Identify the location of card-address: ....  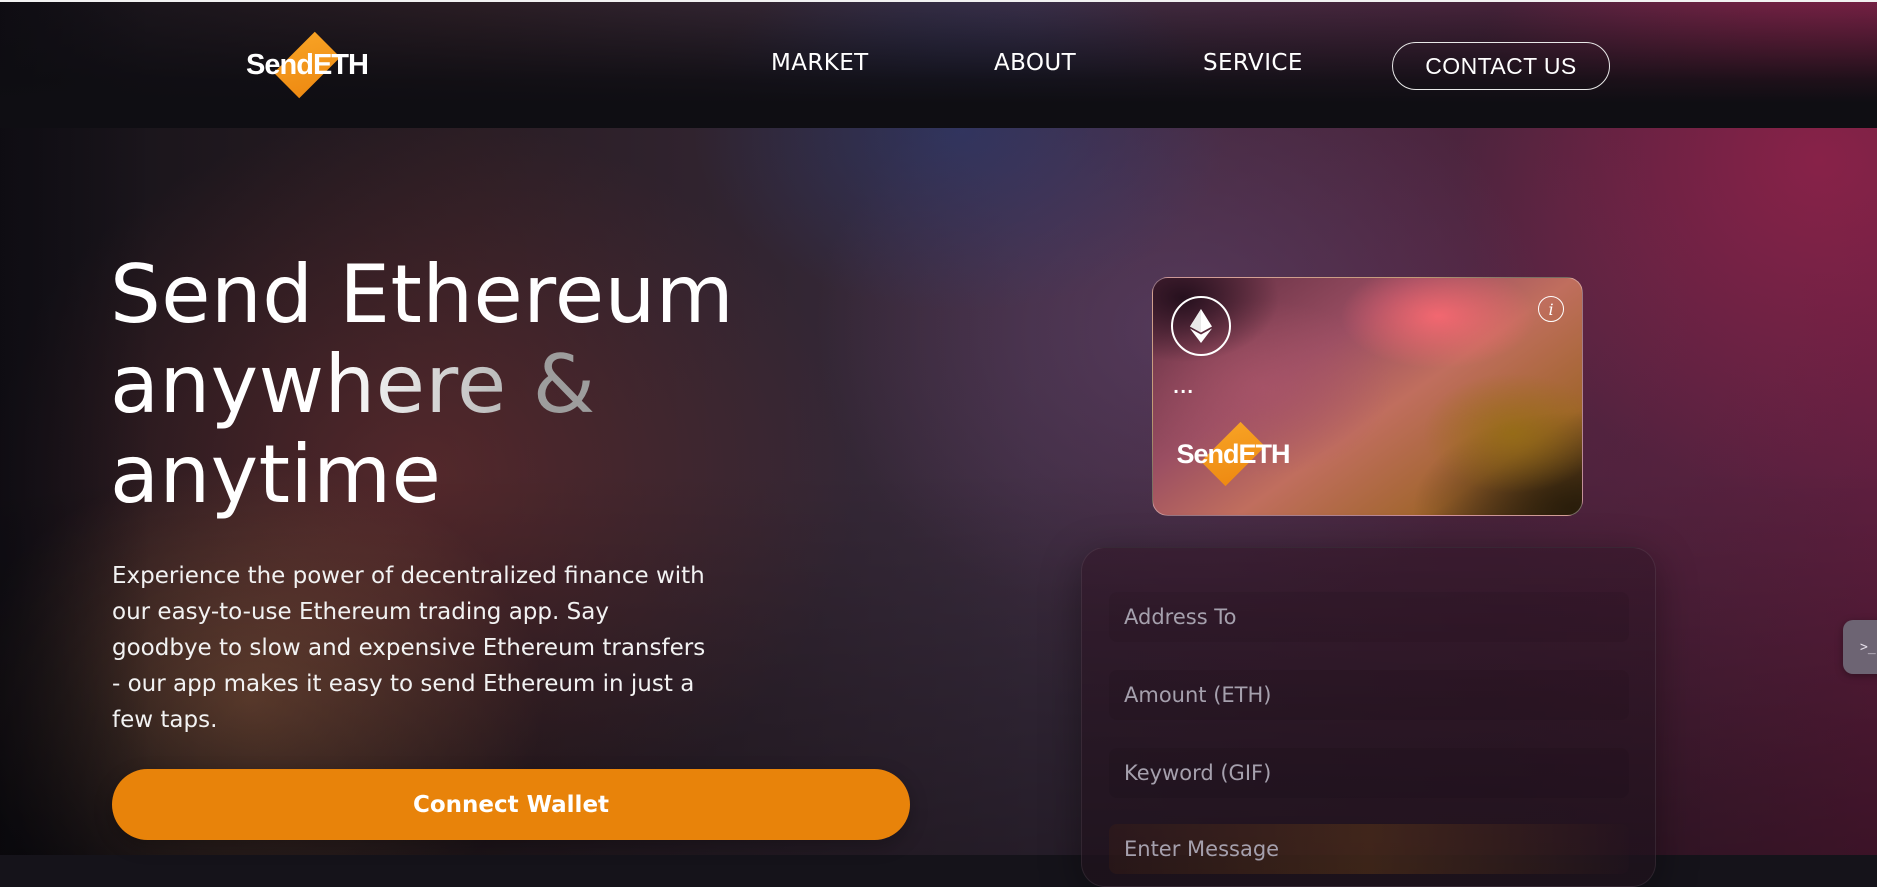
(1184, 387).